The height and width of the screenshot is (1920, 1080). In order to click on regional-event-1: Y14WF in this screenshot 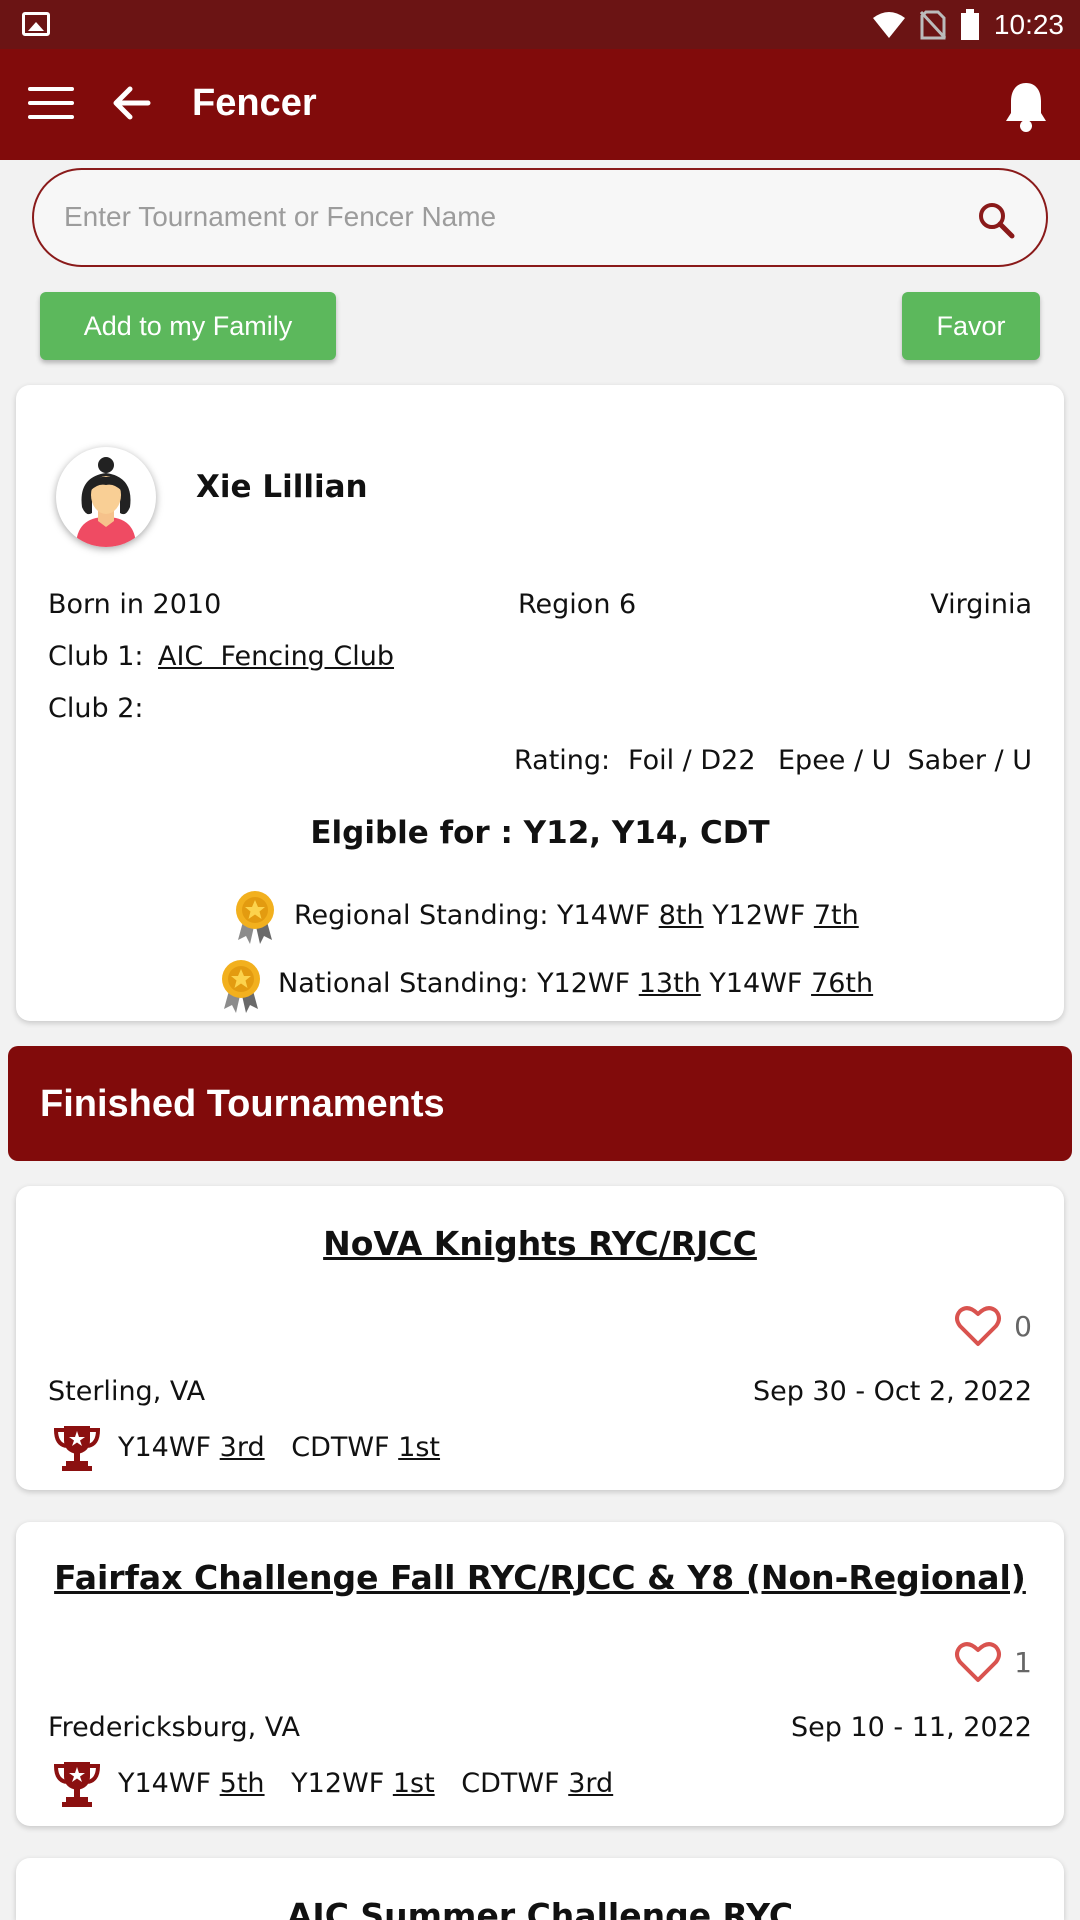, I will do `click(604, 915)`.